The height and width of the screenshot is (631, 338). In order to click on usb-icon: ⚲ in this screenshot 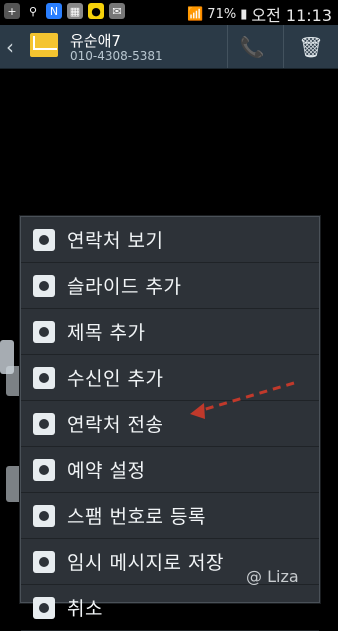, I will do `click(33, 11)`.